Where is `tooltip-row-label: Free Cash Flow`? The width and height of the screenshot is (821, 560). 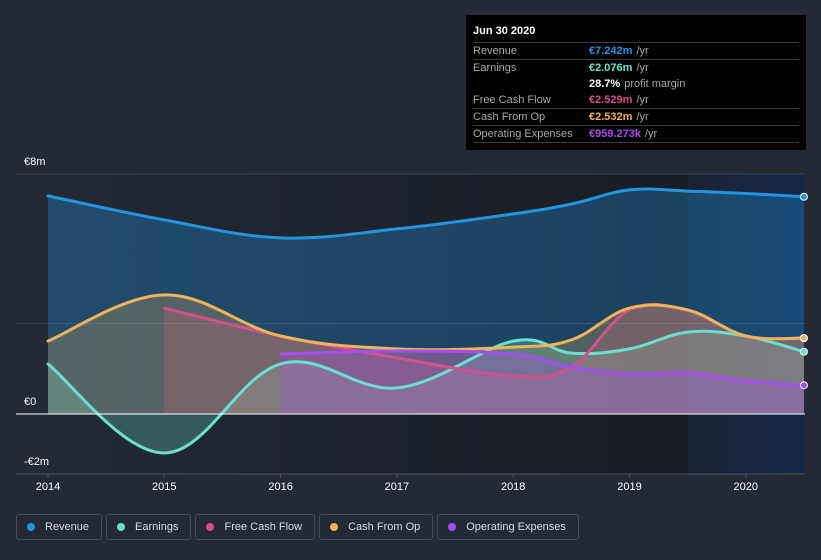
tooltip-row-label: Free Cash Flow is located at coordinates (512, 100).